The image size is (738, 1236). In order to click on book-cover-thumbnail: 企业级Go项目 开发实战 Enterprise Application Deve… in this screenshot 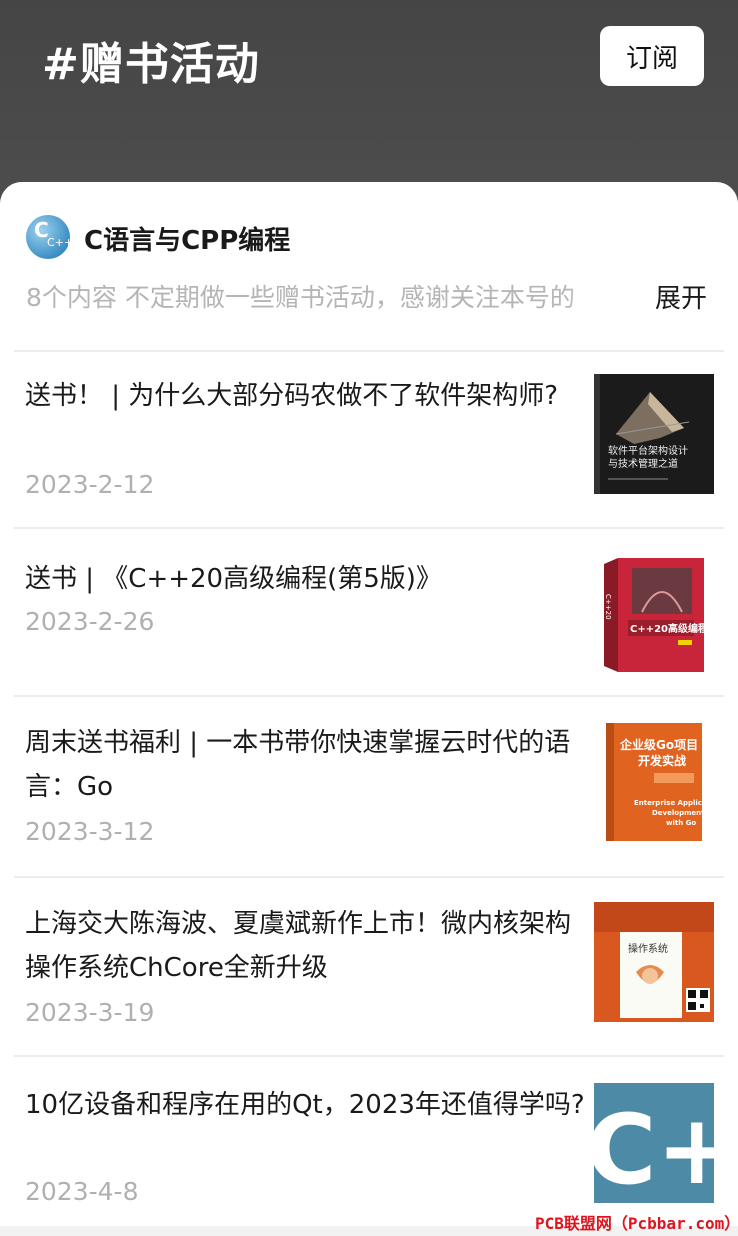, I will do `click(654, 781)`.